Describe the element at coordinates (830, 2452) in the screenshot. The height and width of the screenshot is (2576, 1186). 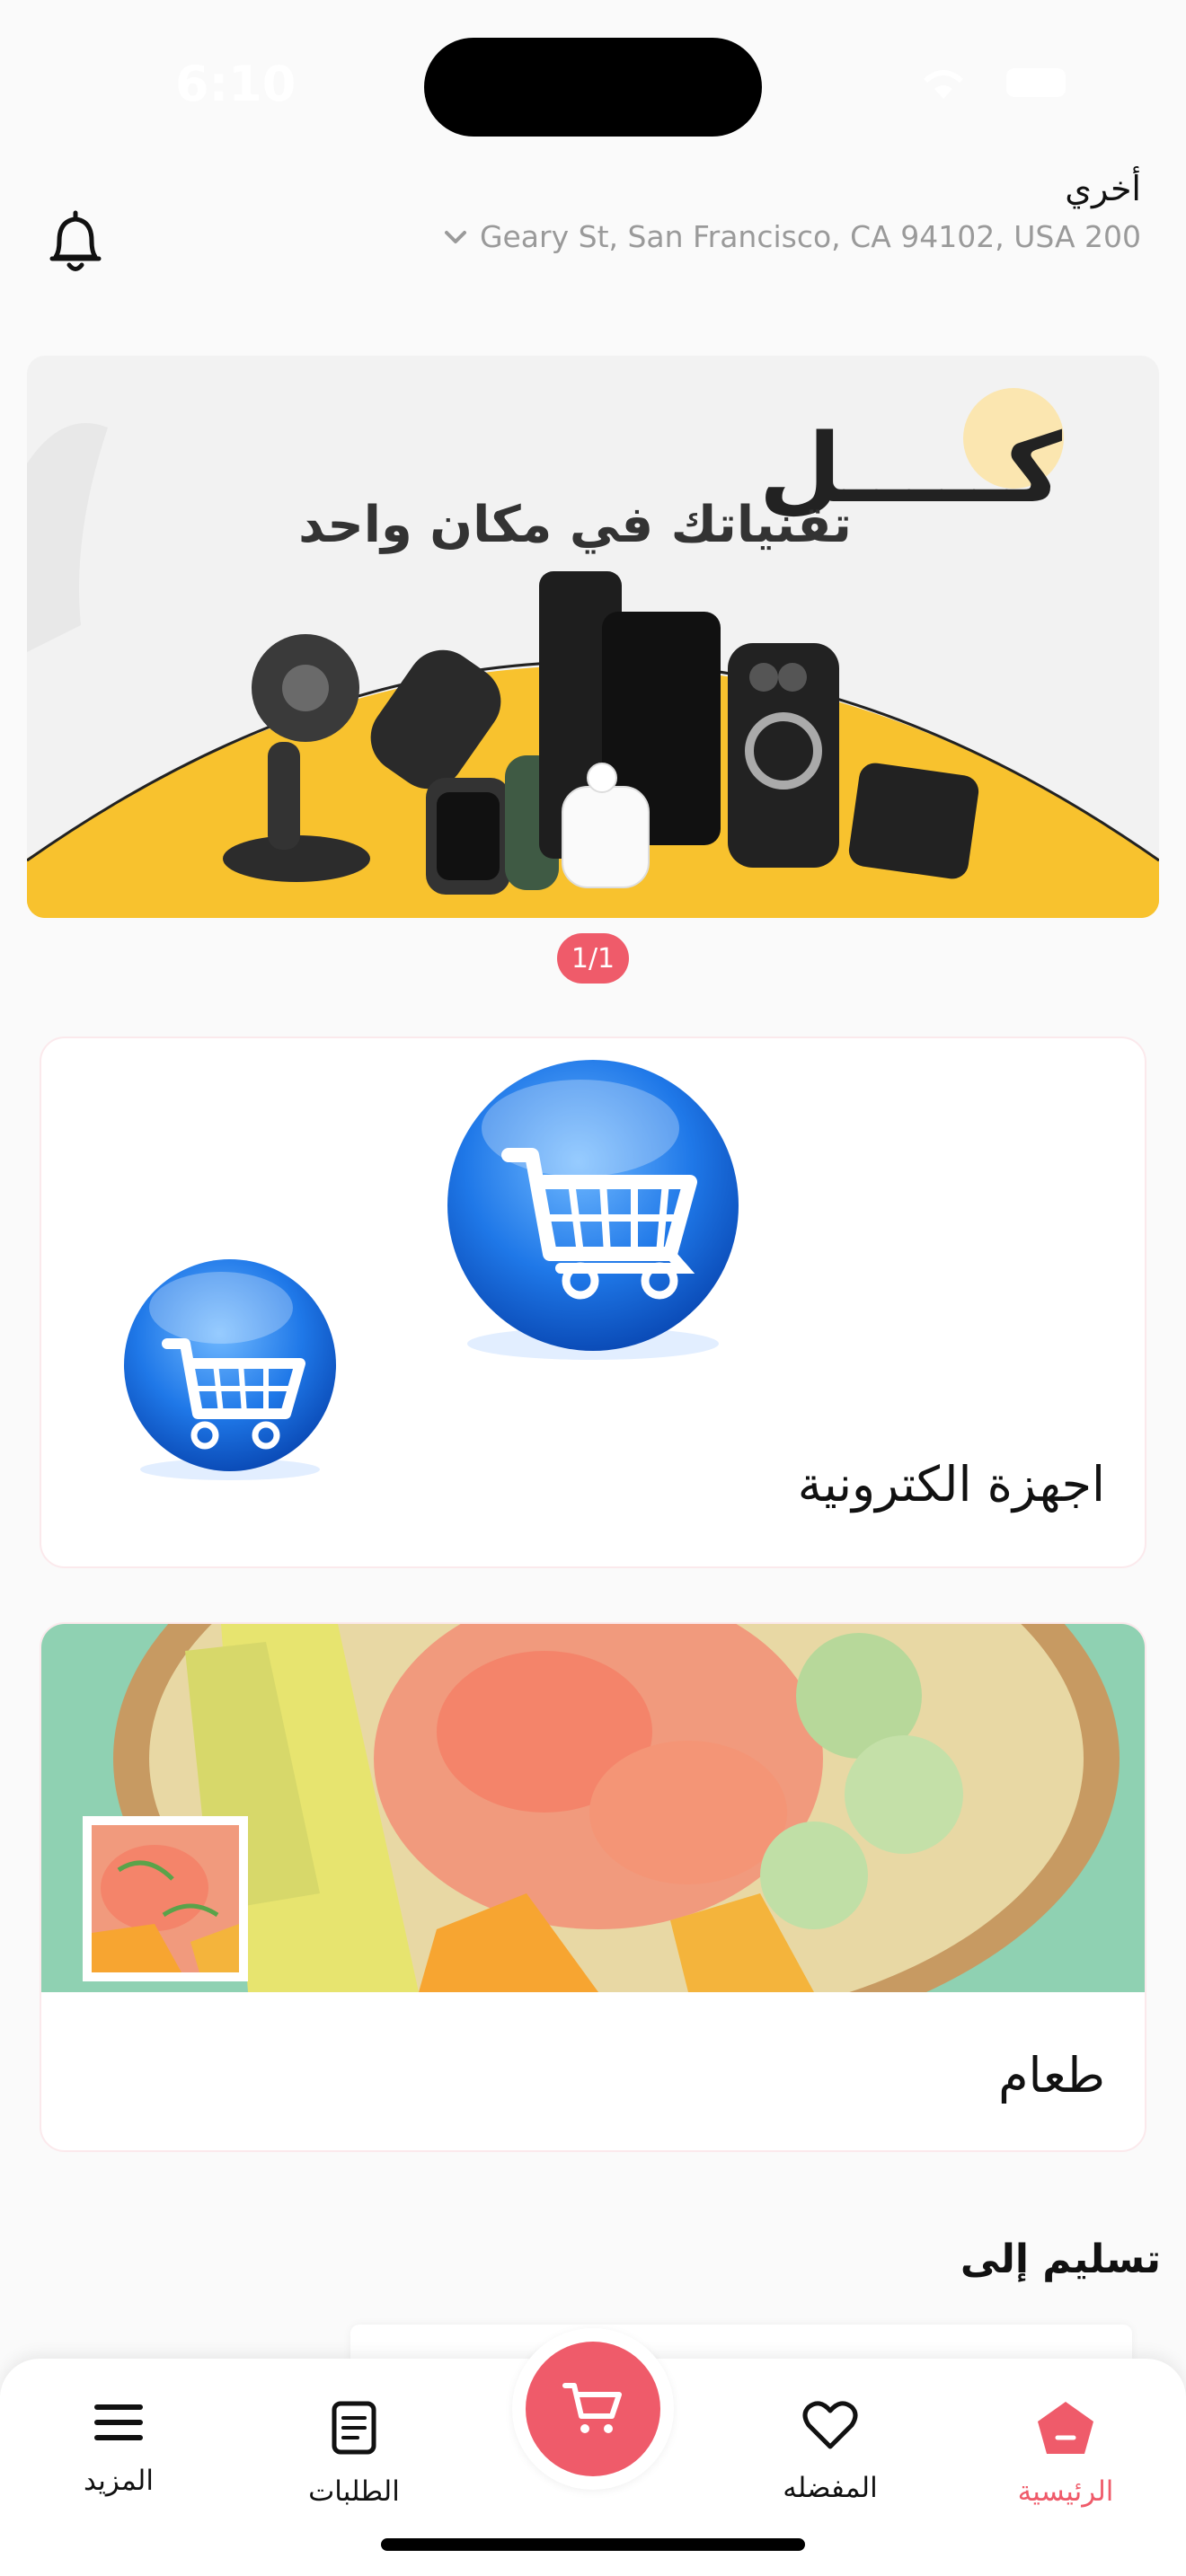
I see `tab-favorites: المفضله` at that location.